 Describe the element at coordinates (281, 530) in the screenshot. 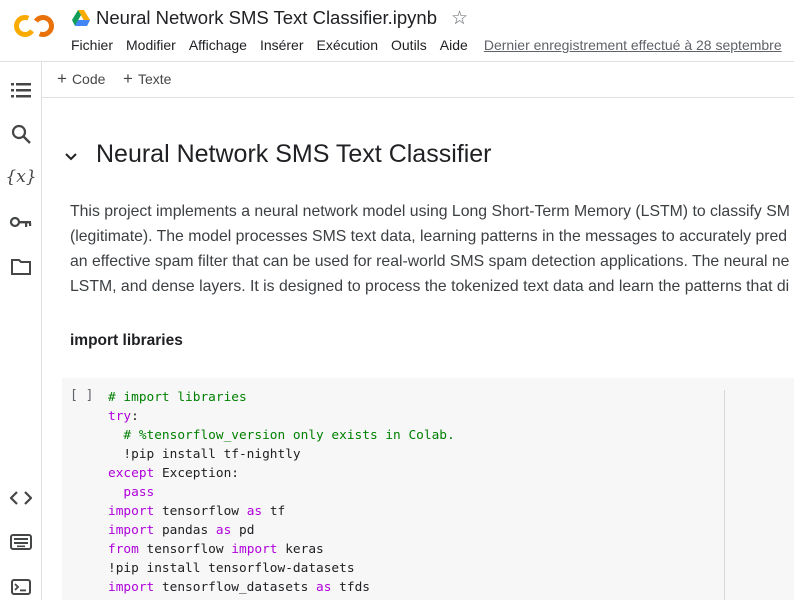

I see `code-line: import pandas as pd` at that location.